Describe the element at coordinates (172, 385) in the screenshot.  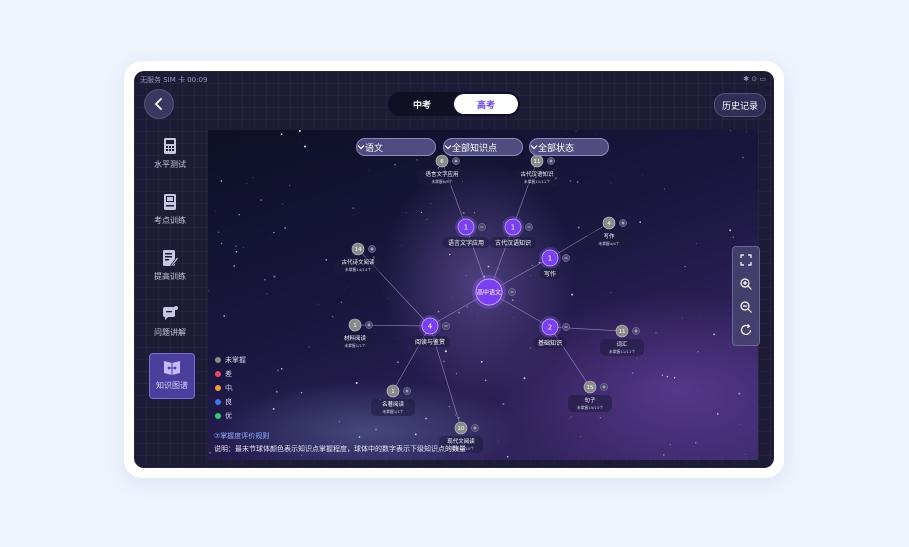
I see `sidebar-item-label: 知识图谱` at that location.